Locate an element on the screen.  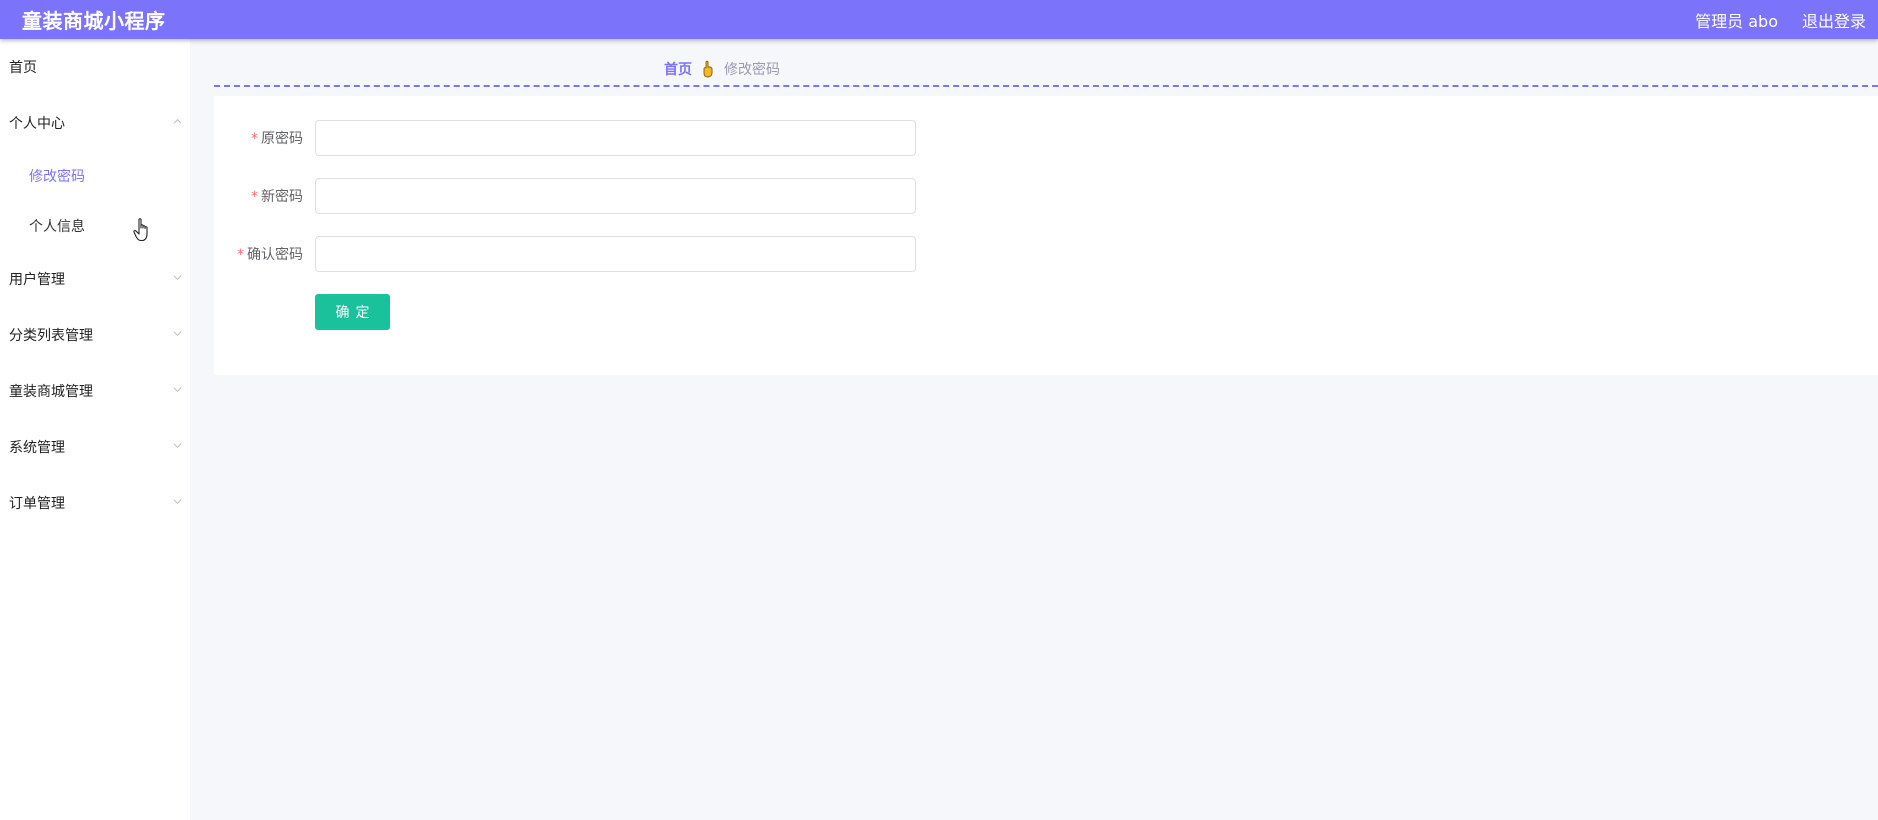
form-row-confirm-password: * 确认密码 is located at coordinates (565, 254).